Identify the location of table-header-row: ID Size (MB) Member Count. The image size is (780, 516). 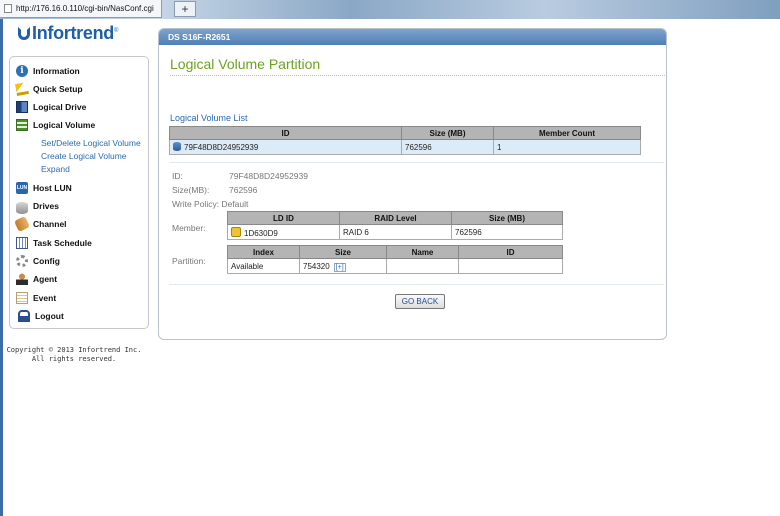
(405, 133).